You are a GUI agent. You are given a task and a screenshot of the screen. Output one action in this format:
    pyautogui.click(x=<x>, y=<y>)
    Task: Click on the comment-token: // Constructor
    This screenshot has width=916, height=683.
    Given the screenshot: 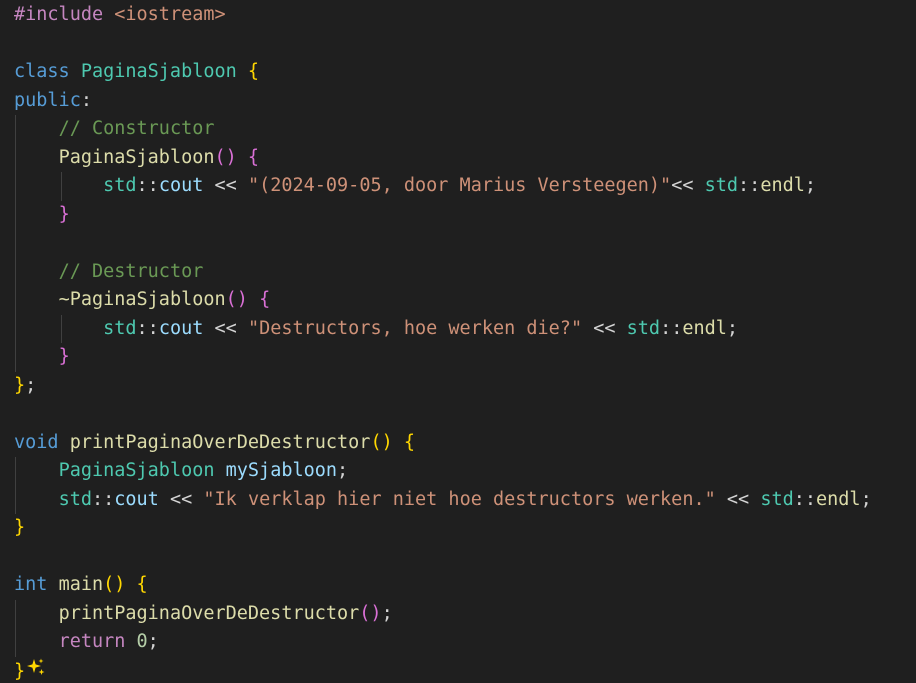 What is the action you would take?
    pyautogui.click(x=136, y=128)
    